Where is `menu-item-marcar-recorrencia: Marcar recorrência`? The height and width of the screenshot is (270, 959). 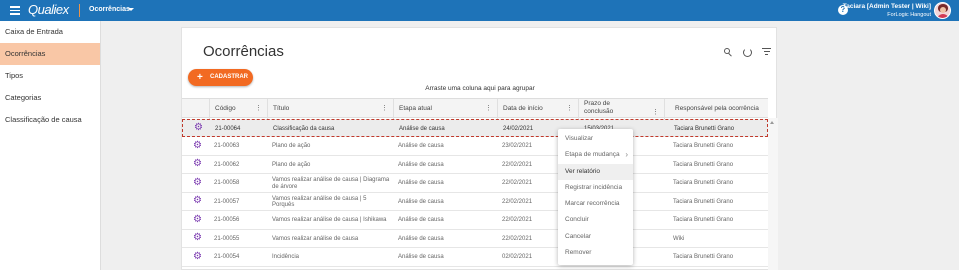 menu-item-marcar-recorrencia: Marcar recorrência is located at coordinates (595, 204).